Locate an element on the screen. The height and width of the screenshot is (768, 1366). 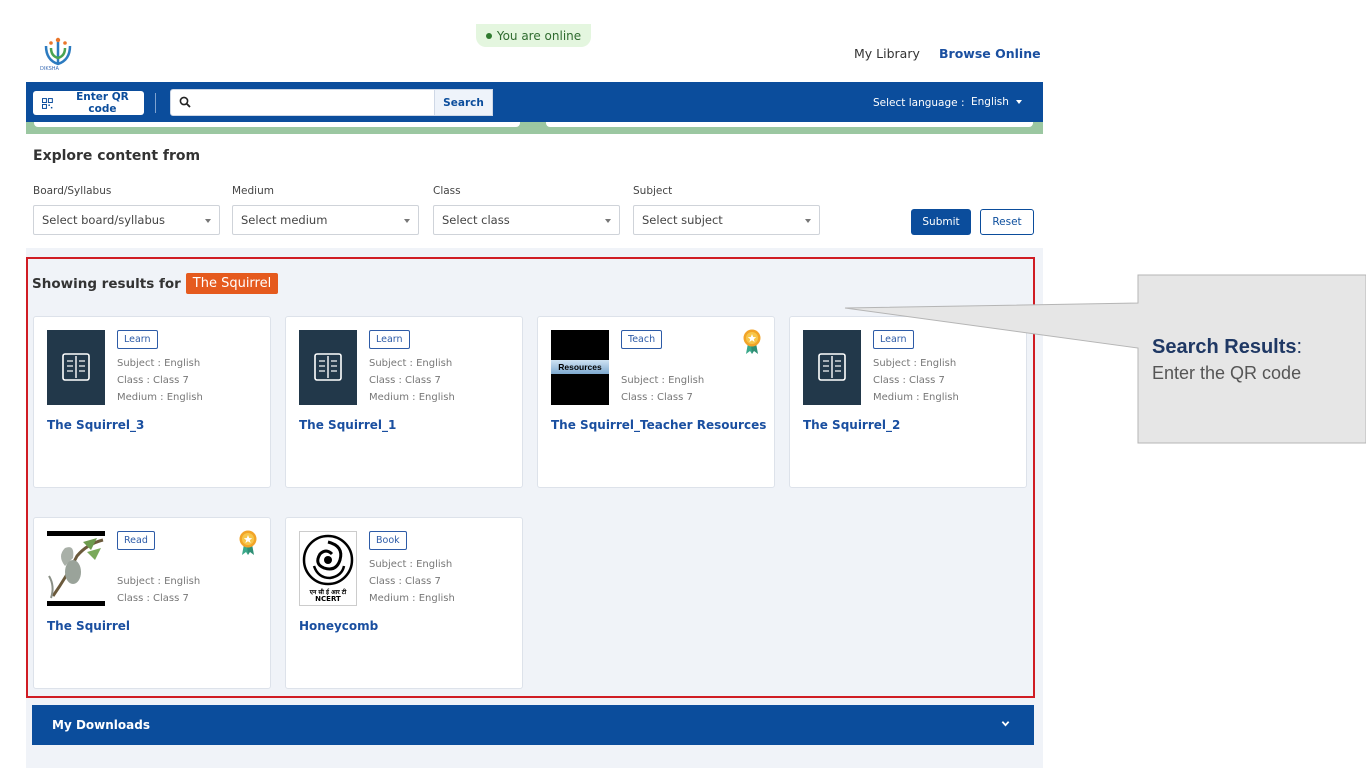
board-filter-label: Board/Syllabus is located at coordinates (72, 191).